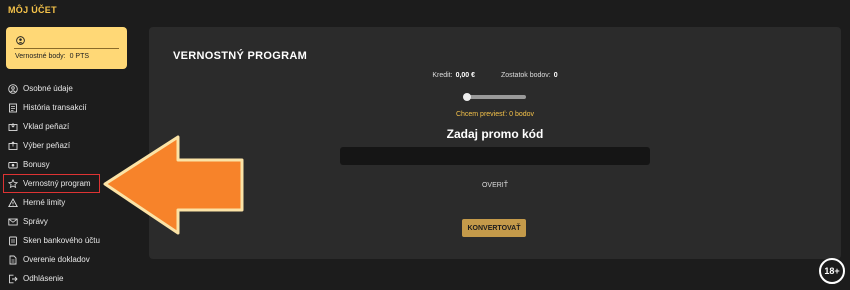 The width and height of the screenshot is (850, 290). What do you see at coordinates (13, 88) in the screenshot?
I see `user-circle-icon` at bounding box center [13, 88].